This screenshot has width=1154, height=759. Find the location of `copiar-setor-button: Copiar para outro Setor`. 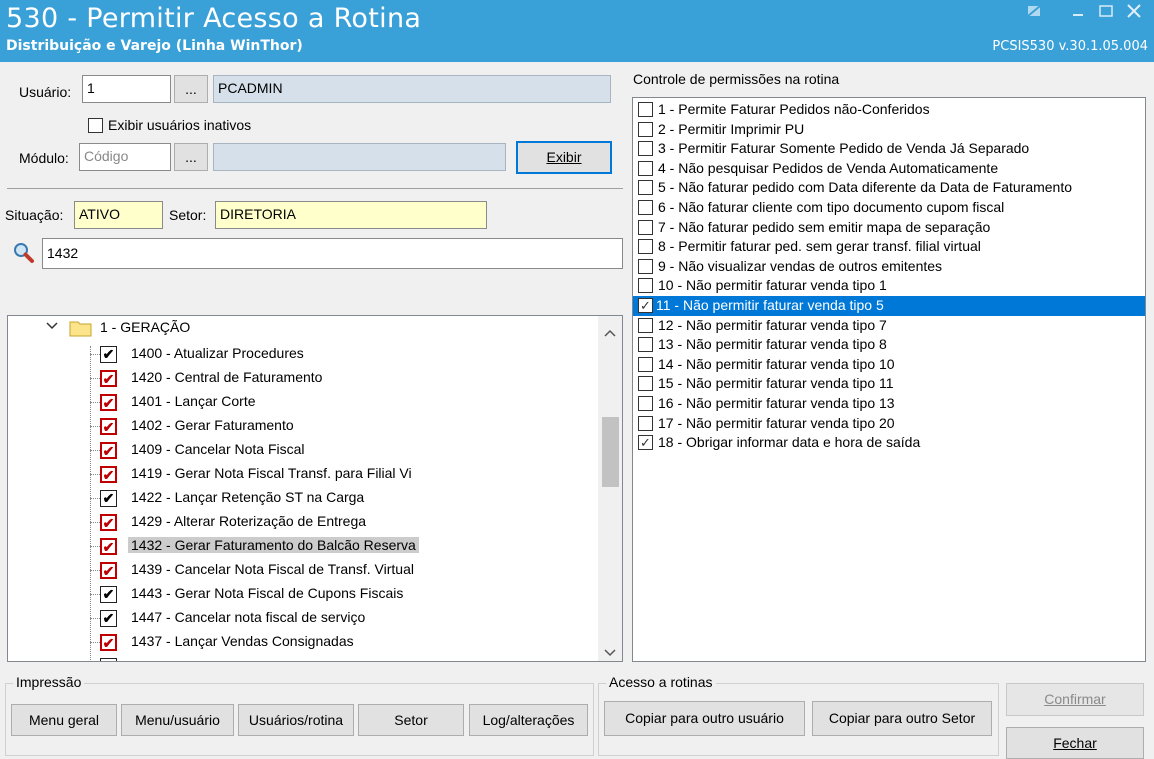

copiar-setor-button: Copiar para outro Setor is located at coordinates (902, 718).